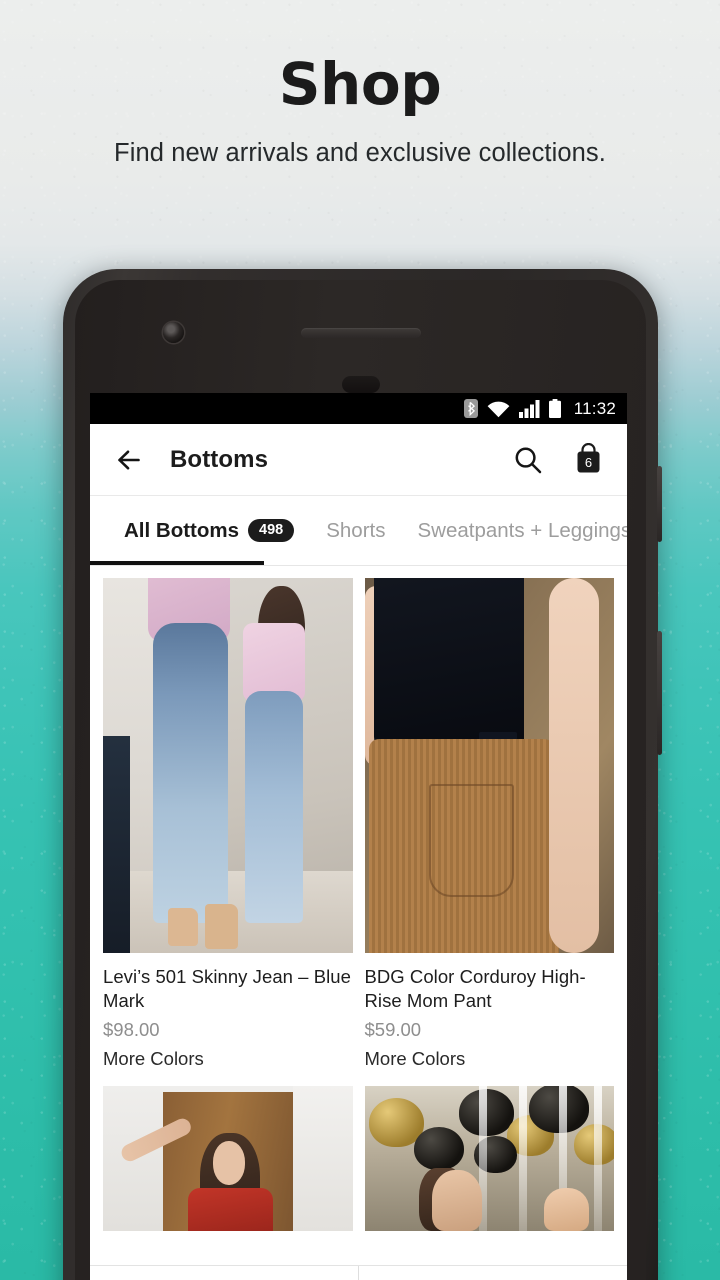 The image size is (720, 1280). Describe the element at coordinates (227, 988) in the screenshot. I see `product-title: Levi’s 501 Skinny Jean – Blue Mark` at that location.